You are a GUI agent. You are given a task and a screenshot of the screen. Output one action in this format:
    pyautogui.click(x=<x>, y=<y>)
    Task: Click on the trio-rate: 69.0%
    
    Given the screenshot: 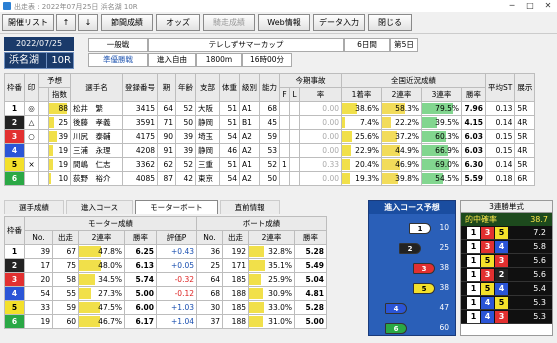 What is the action you would take?
    pyautogui.click(x=441, y=164)
    